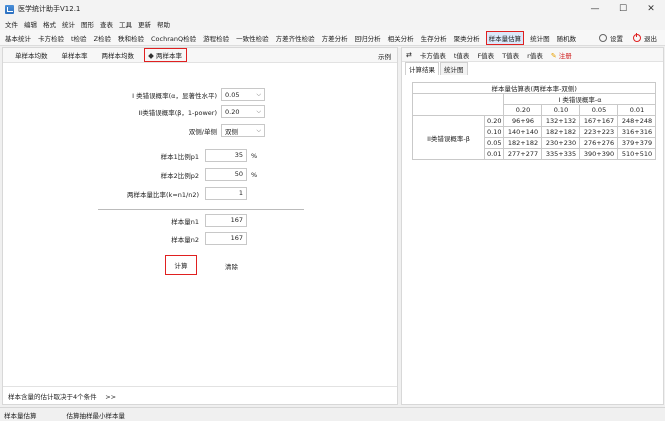 This screenshot has width=665, height=421. I want to click on menu-graph: 图形, so click(87, 24).